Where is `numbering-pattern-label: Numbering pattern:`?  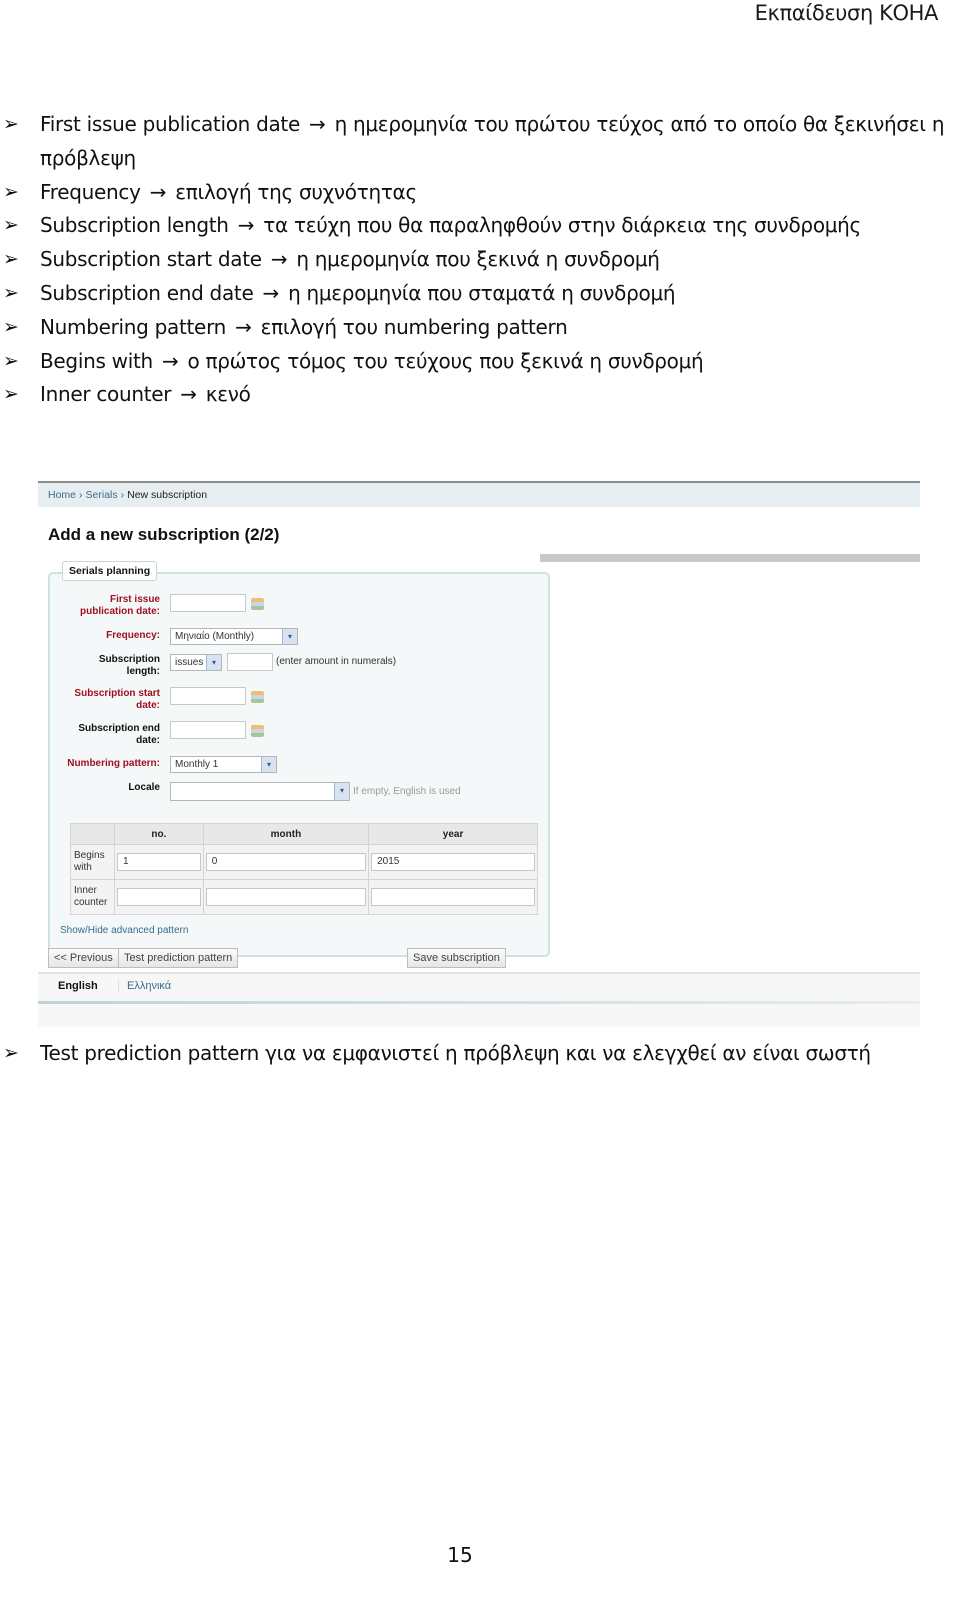
numbering-pattern-label: Numbering pattern: is located at coordinates (113, 763).